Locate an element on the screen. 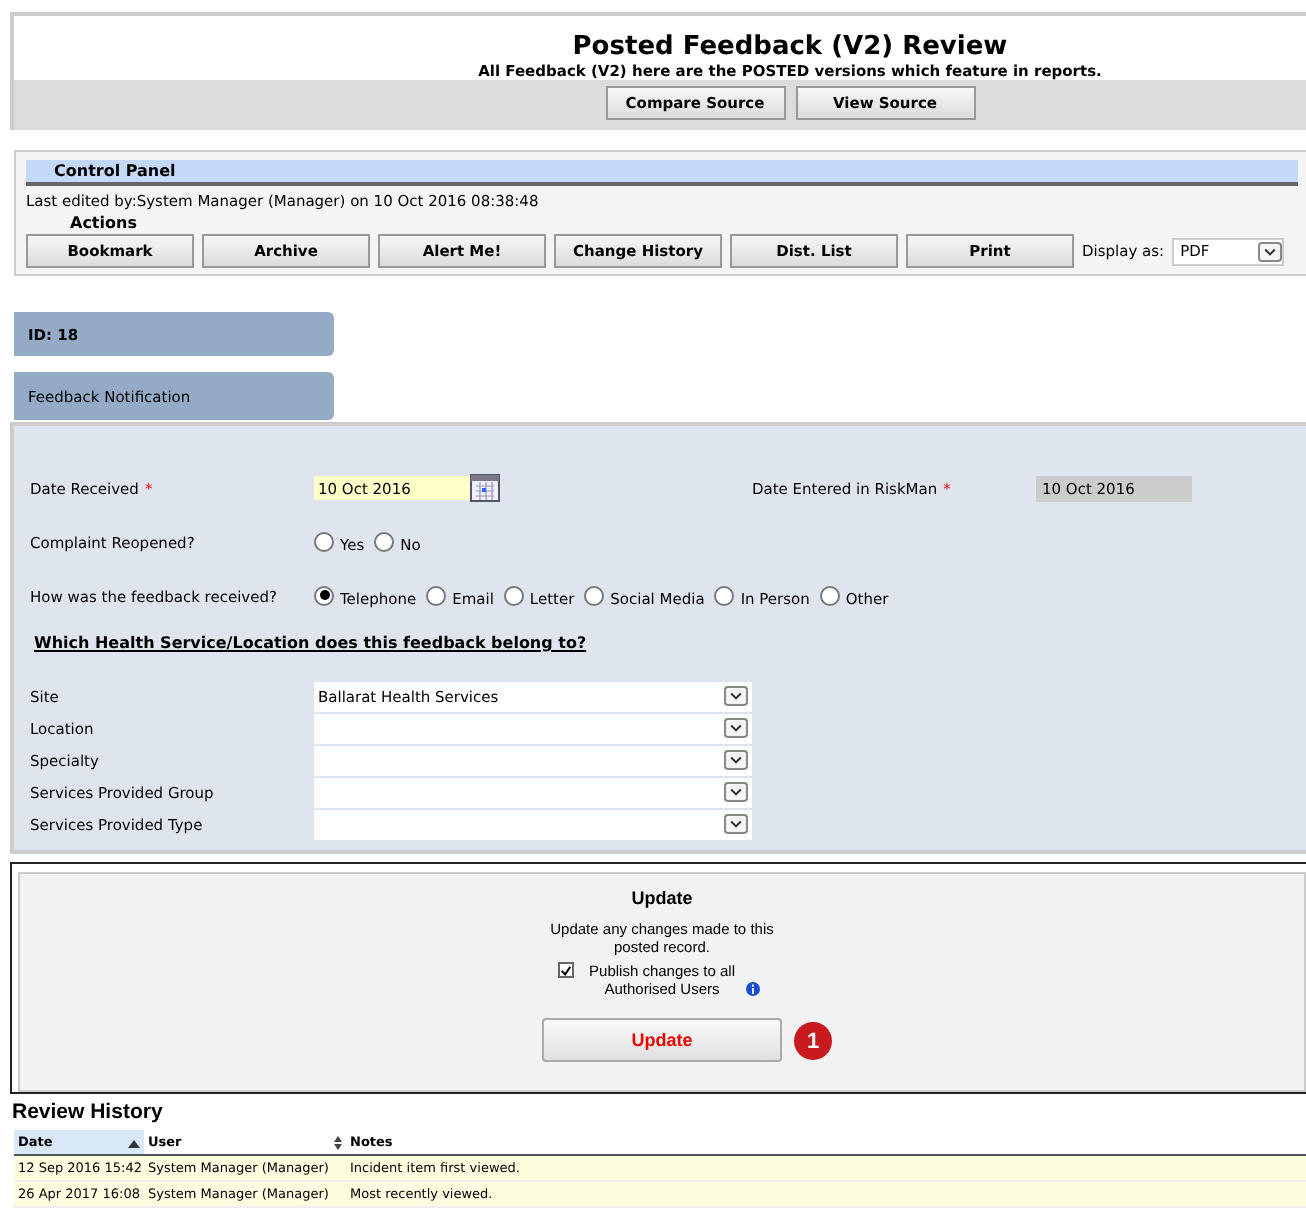 The image size is (1306, 1208). step-badge: 1 is located at coordinates (813, 1041).